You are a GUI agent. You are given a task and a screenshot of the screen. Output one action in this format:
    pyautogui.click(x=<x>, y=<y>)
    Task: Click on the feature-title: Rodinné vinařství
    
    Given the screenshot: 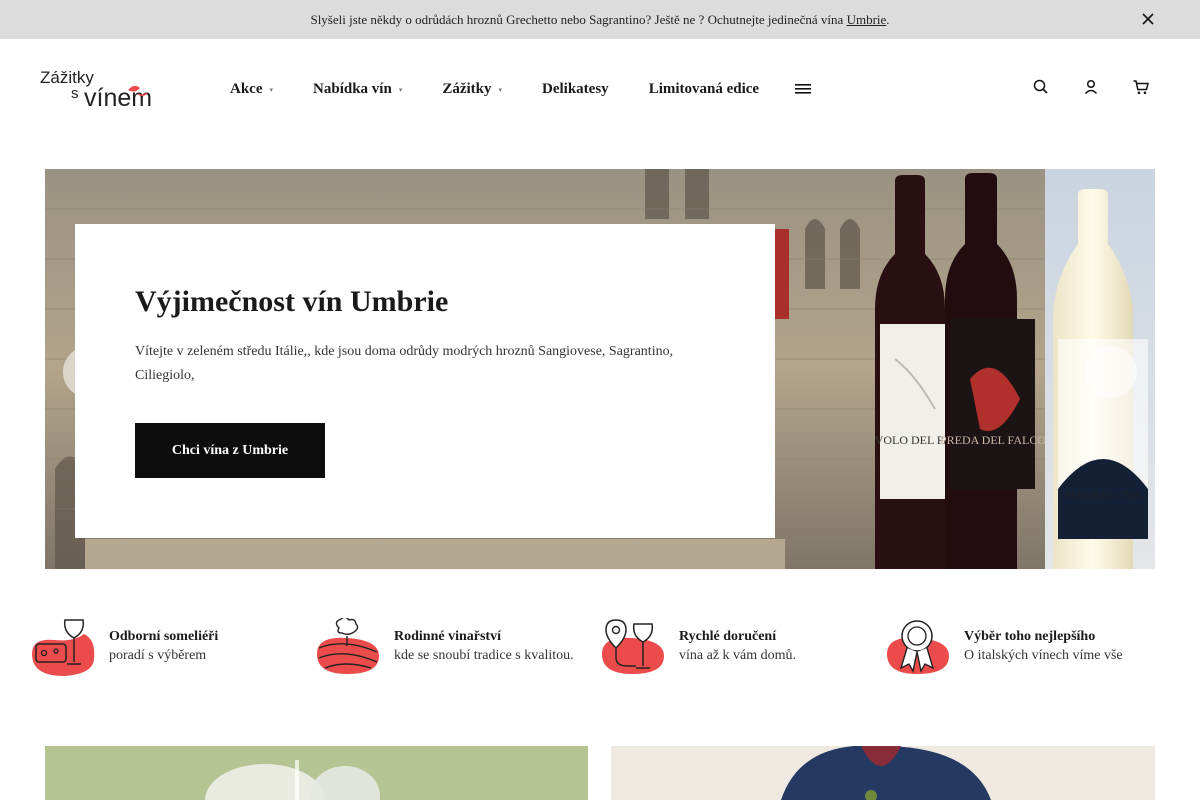 What is the action you would take?
    pyautogui.click(x=447, y=636)
    